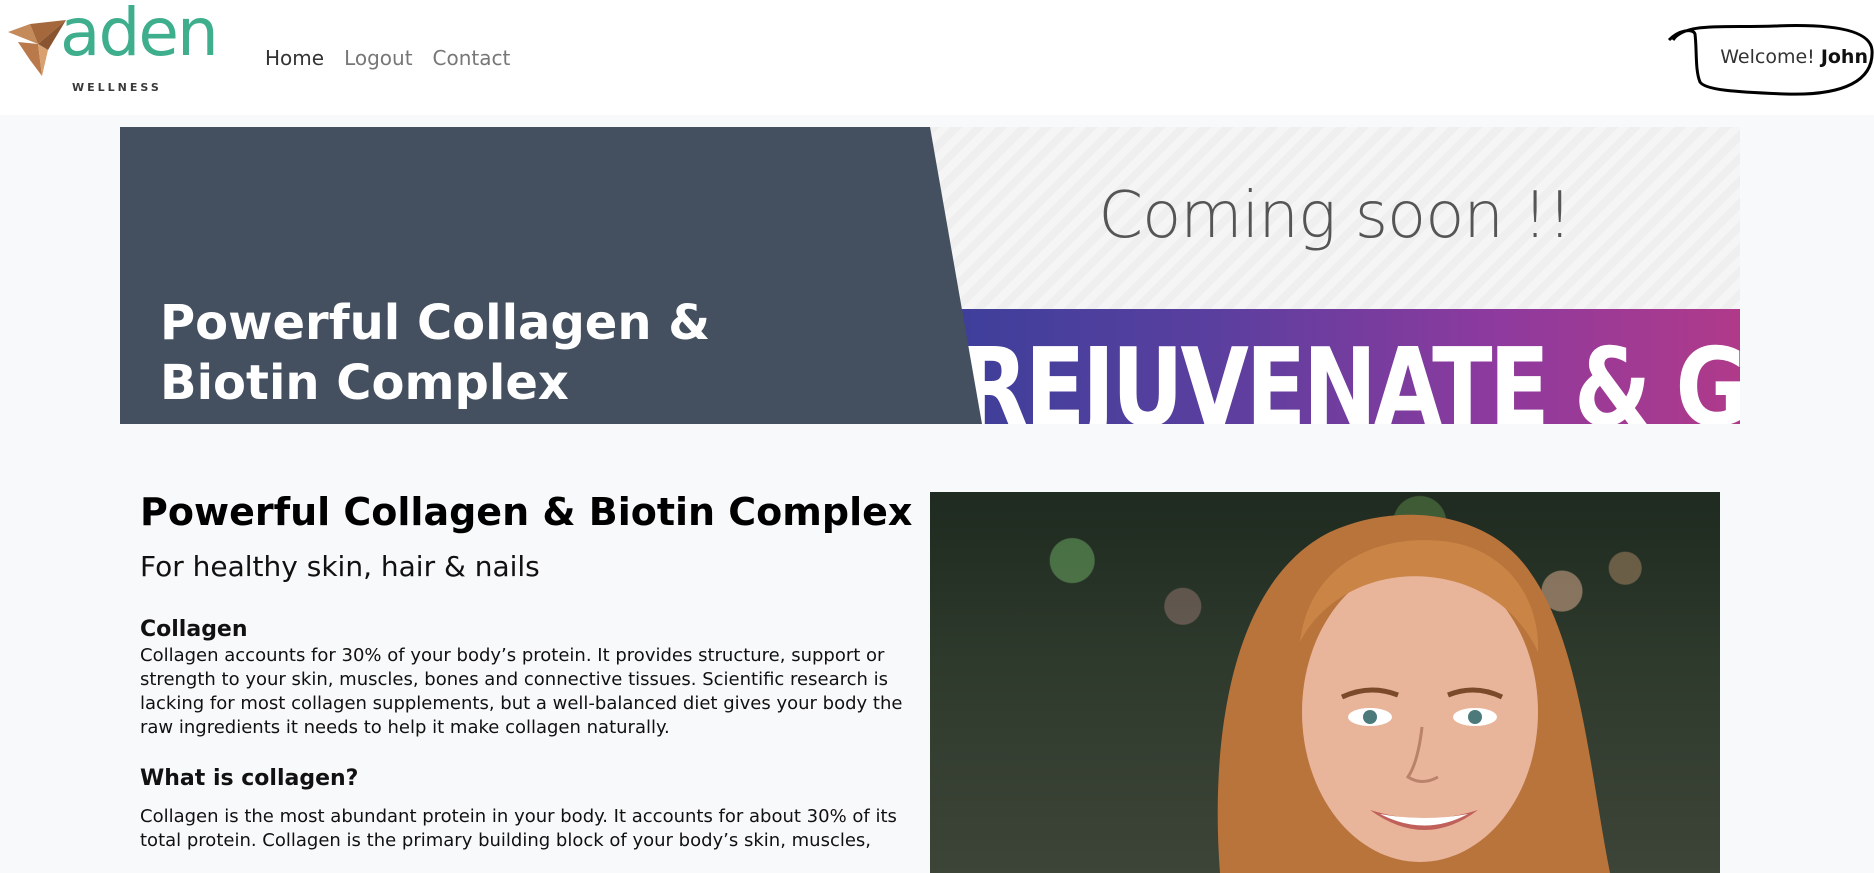 The height and width of the screenshot is (873, 1874). I want to click on welcome-prefix: Welcome!, so click(1767, 57).